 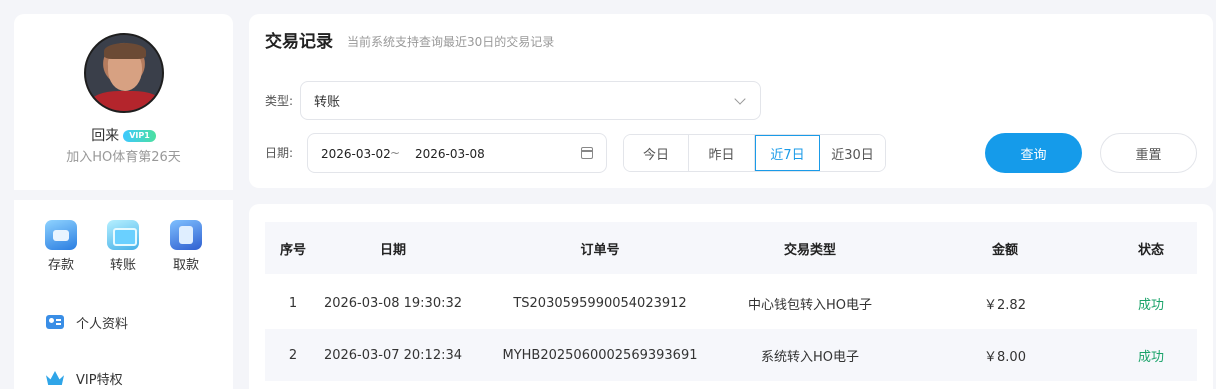 What do you see at coordinates (787, 153) in the screenshot?
I see `quick-date-7days: 近7日` at bounding box center [787, 153].